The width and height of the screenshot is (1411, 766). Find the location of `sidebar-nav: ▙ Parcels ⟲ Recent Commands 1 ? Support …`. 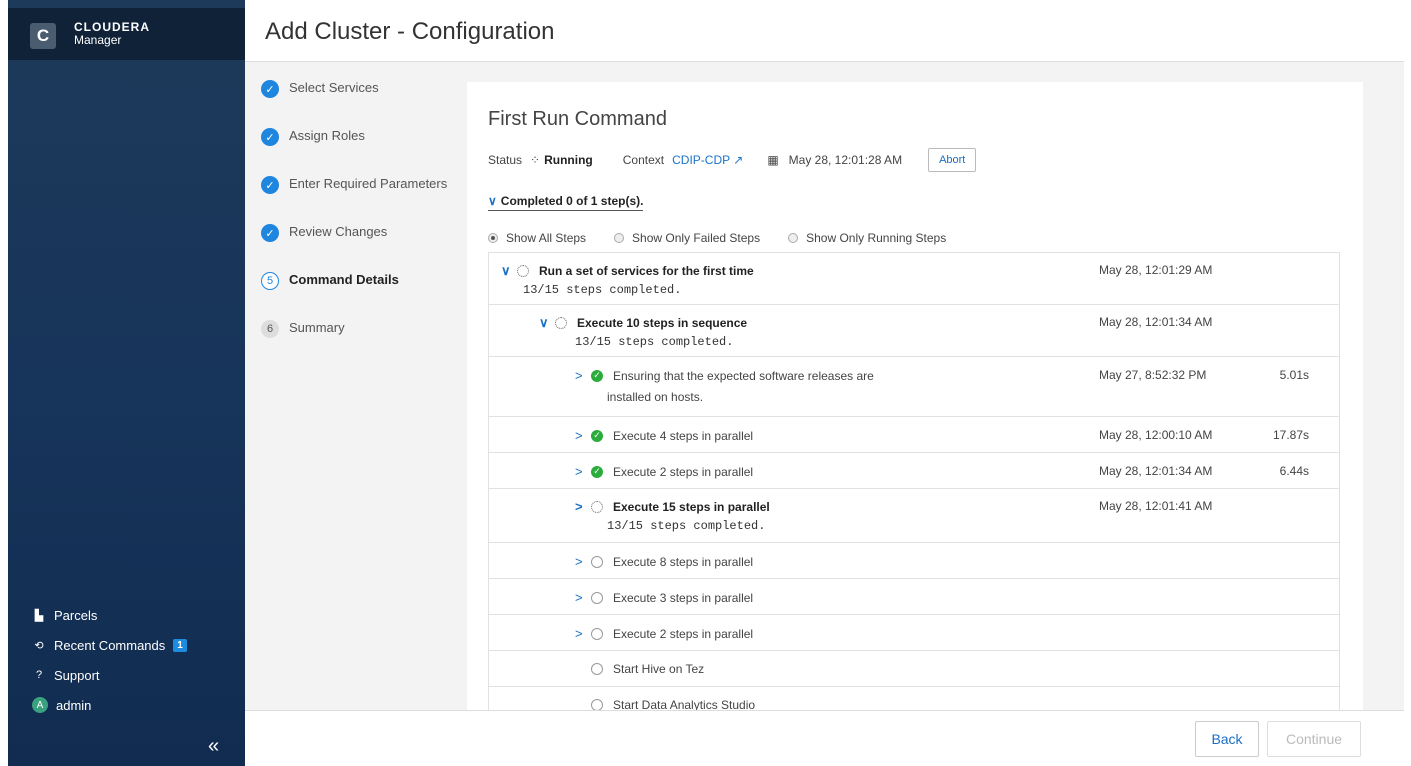

sidebar-nav: ▙ Parcels ⟲ Recent Commands 1 ? Support … is located at coordinates (126, 660).